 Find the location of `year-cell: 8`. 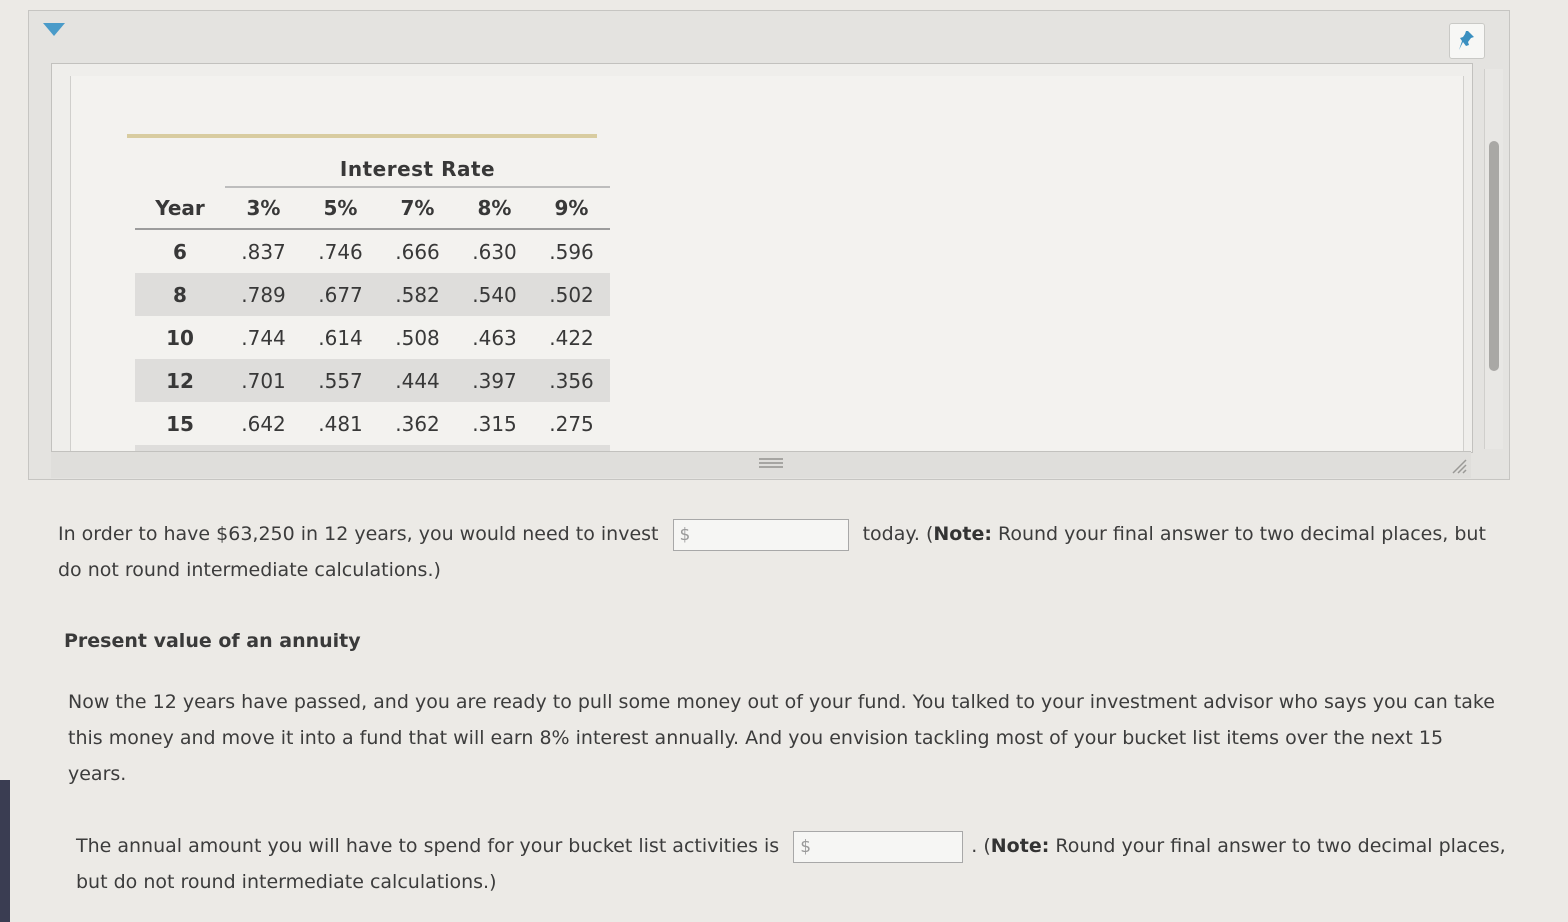

year-cell: 8 is located at coordinates (180, 294).